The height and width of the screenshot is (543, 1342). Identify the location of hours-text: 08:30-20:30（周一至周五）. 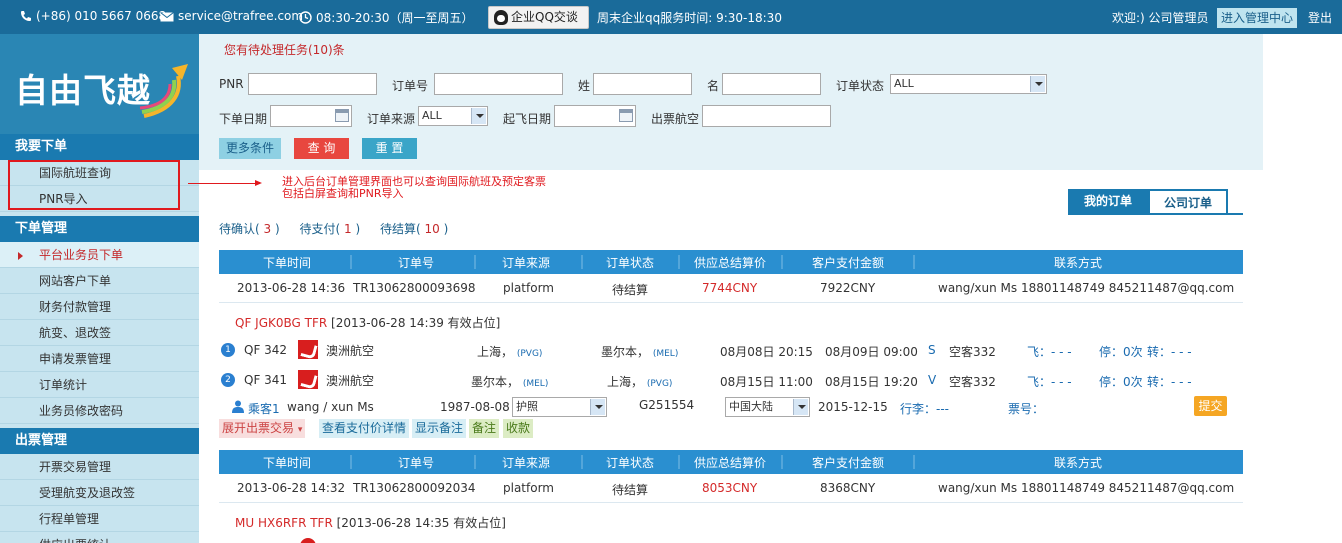
(395, 18).